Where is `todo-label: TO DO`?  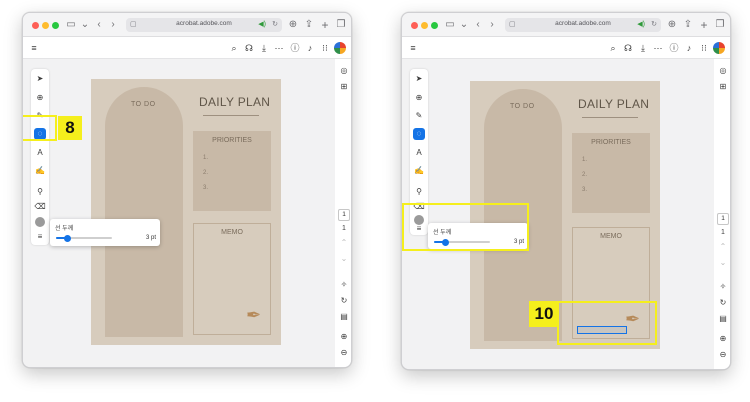
todo-label: TO DO is located at coordinates (522, 106).